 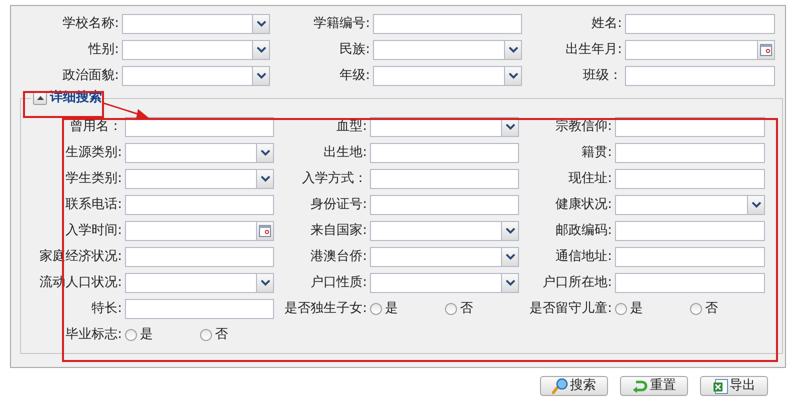 I want to click on field-label: 是否留守儿童:, so click(x=571, y=309).